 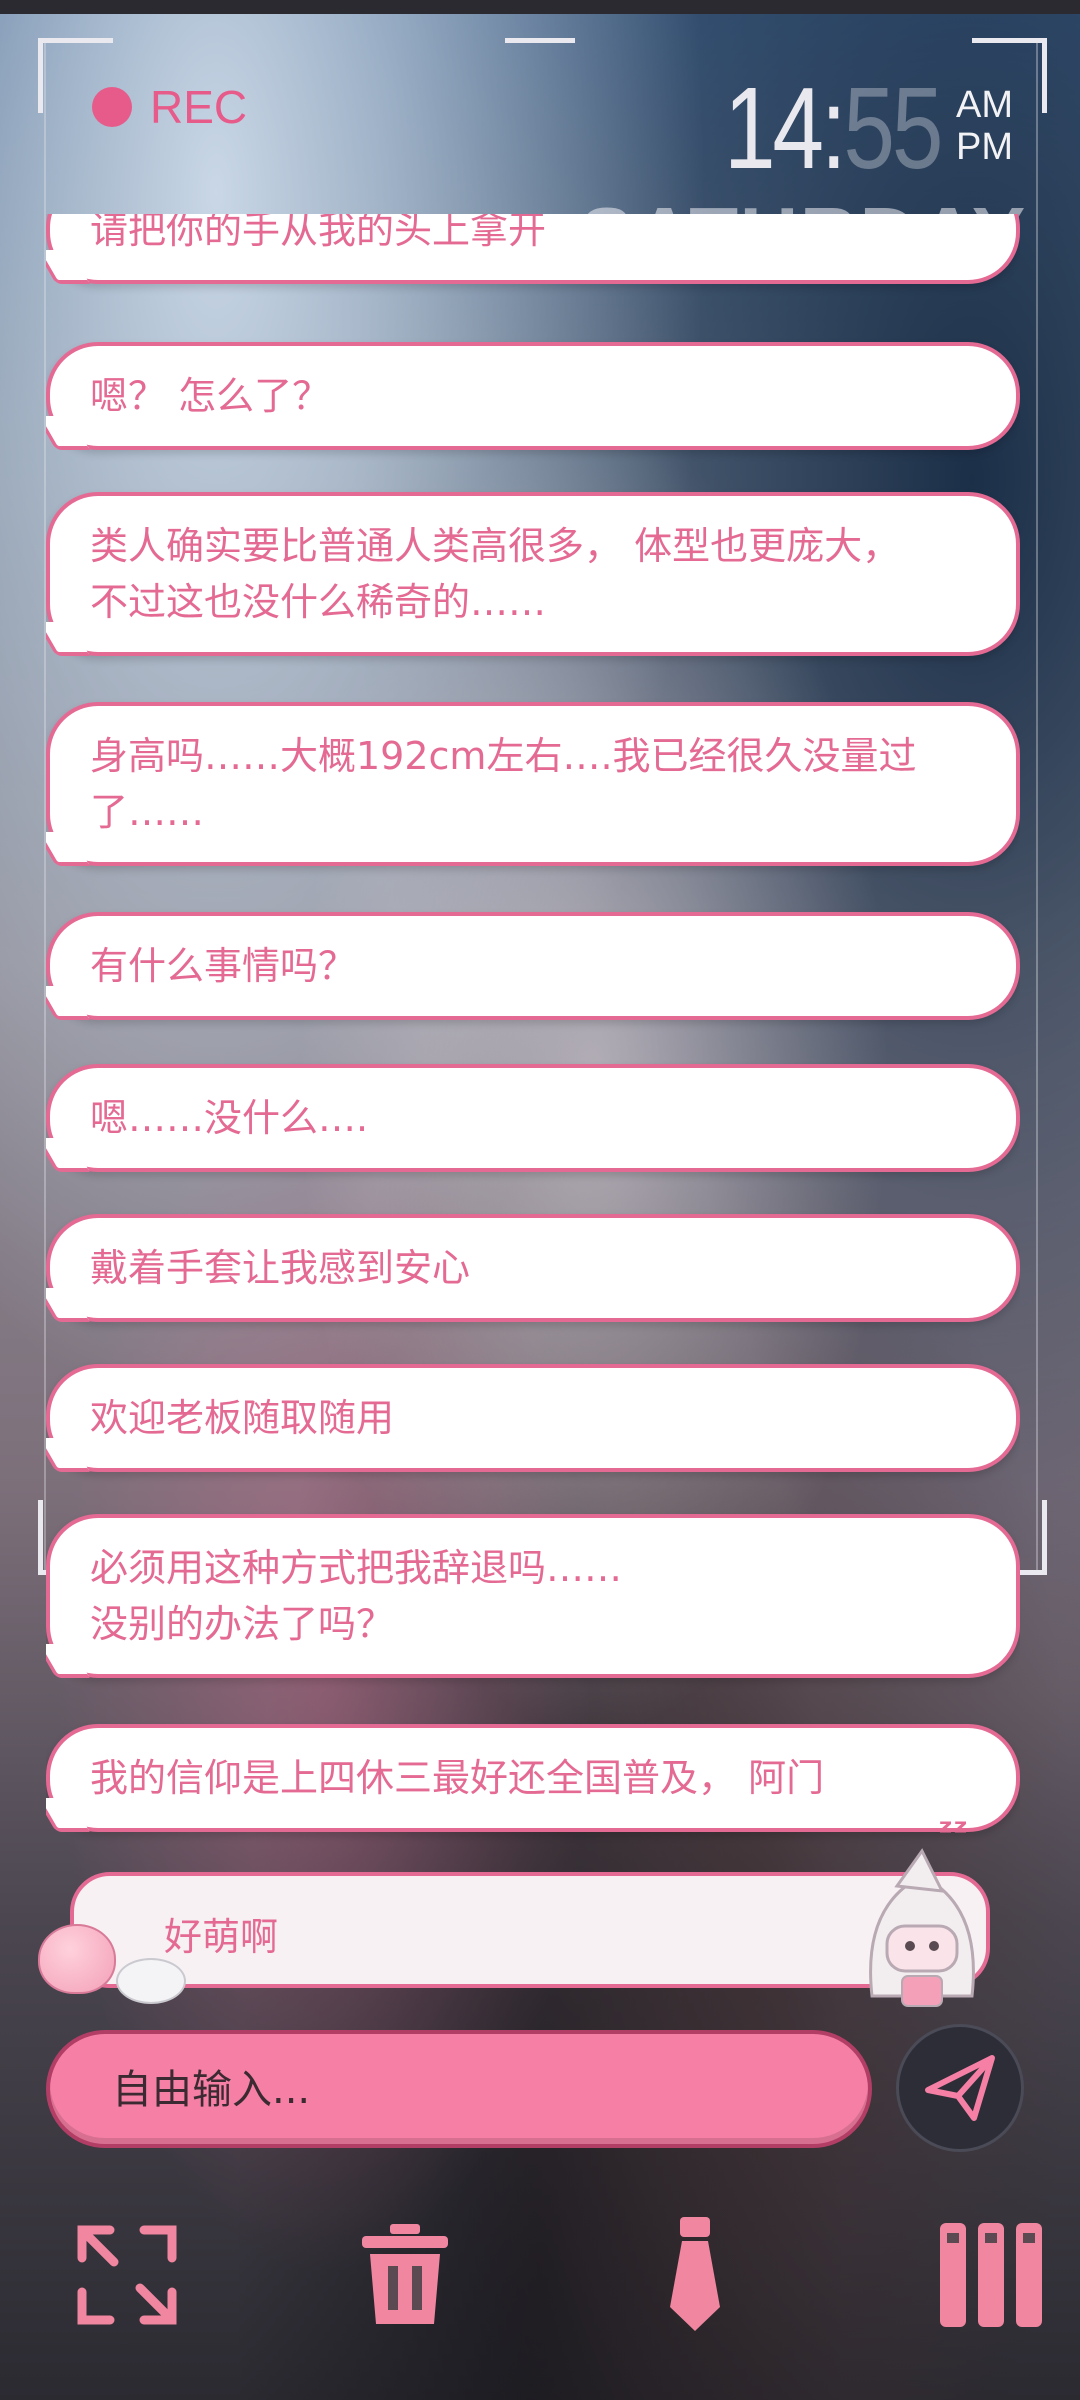 What do you see at coordinates (984, 105) in the screenshot?
I see `clock-am: AM` at bounding box center [984, 105].